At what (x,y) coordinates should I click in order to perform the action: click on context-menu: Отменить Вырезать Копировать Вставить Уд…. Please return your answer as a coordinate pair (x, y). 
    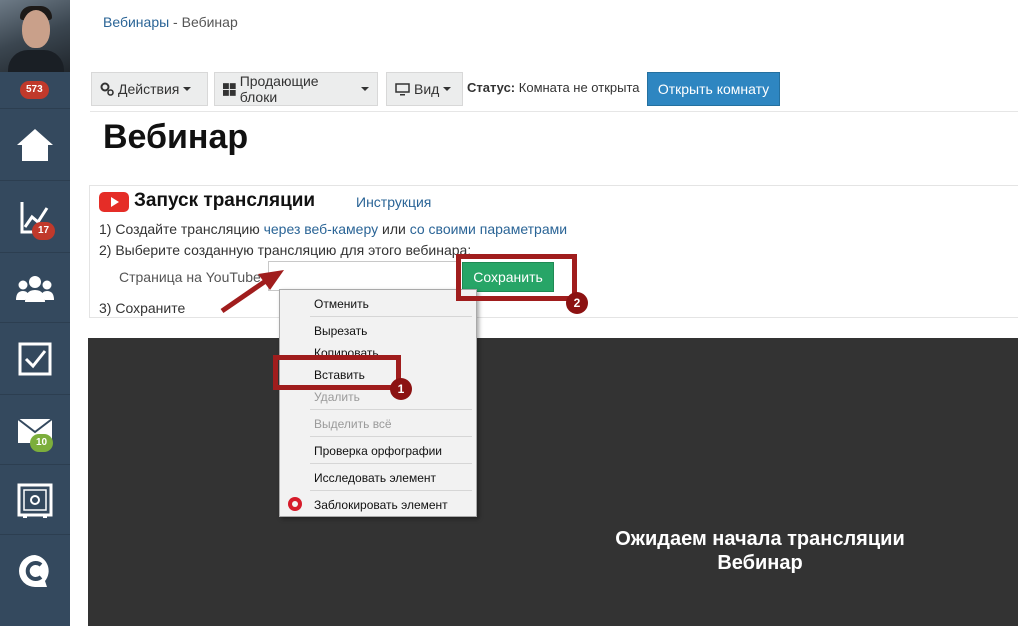
    Looking at the image, I should click on (378, 403).